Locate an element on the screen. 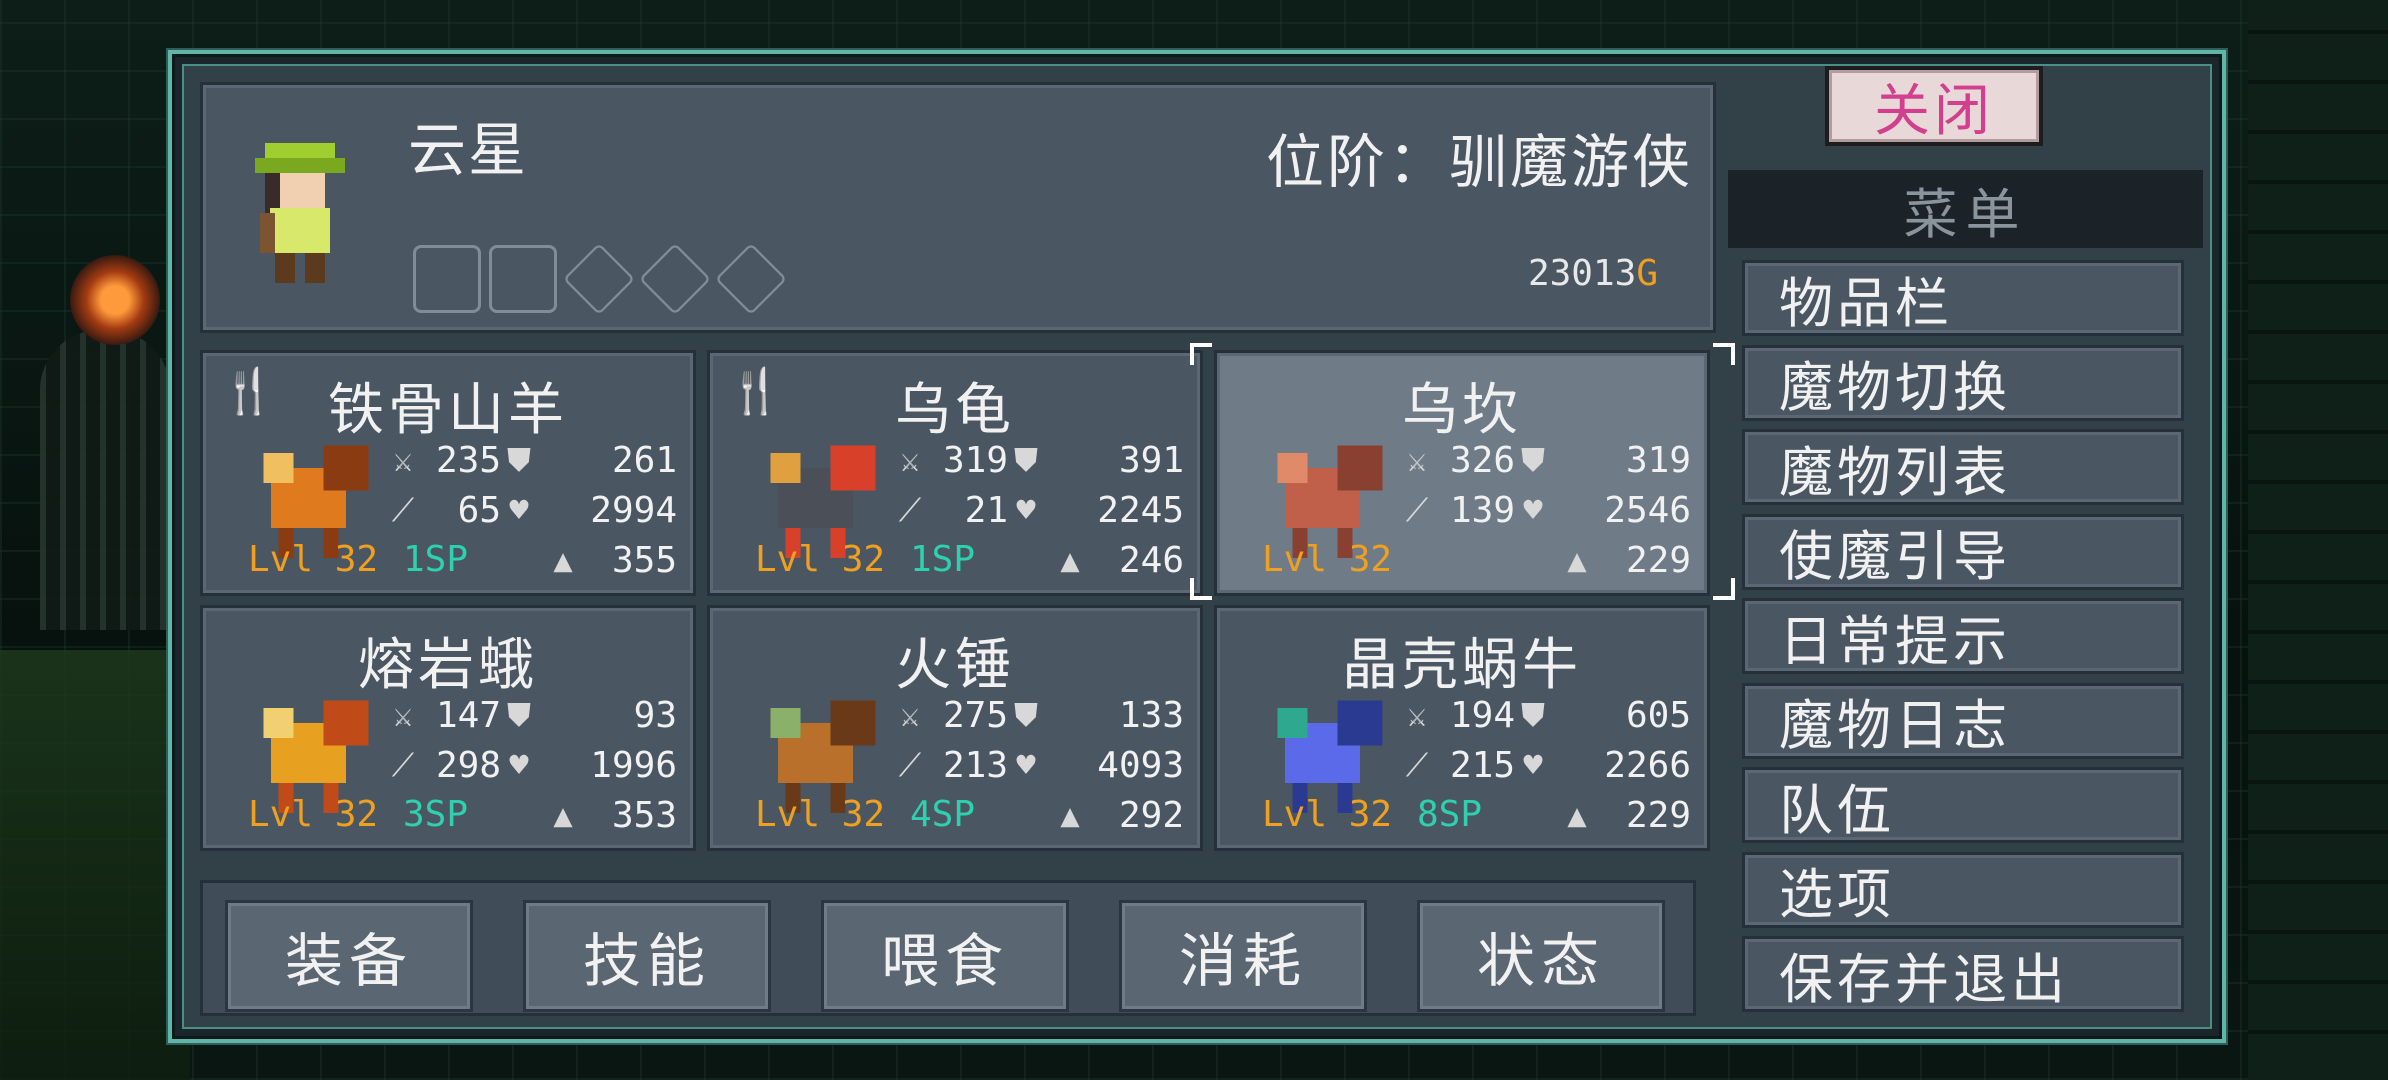  magic-value: 65 is located at coordinates (479, 510).